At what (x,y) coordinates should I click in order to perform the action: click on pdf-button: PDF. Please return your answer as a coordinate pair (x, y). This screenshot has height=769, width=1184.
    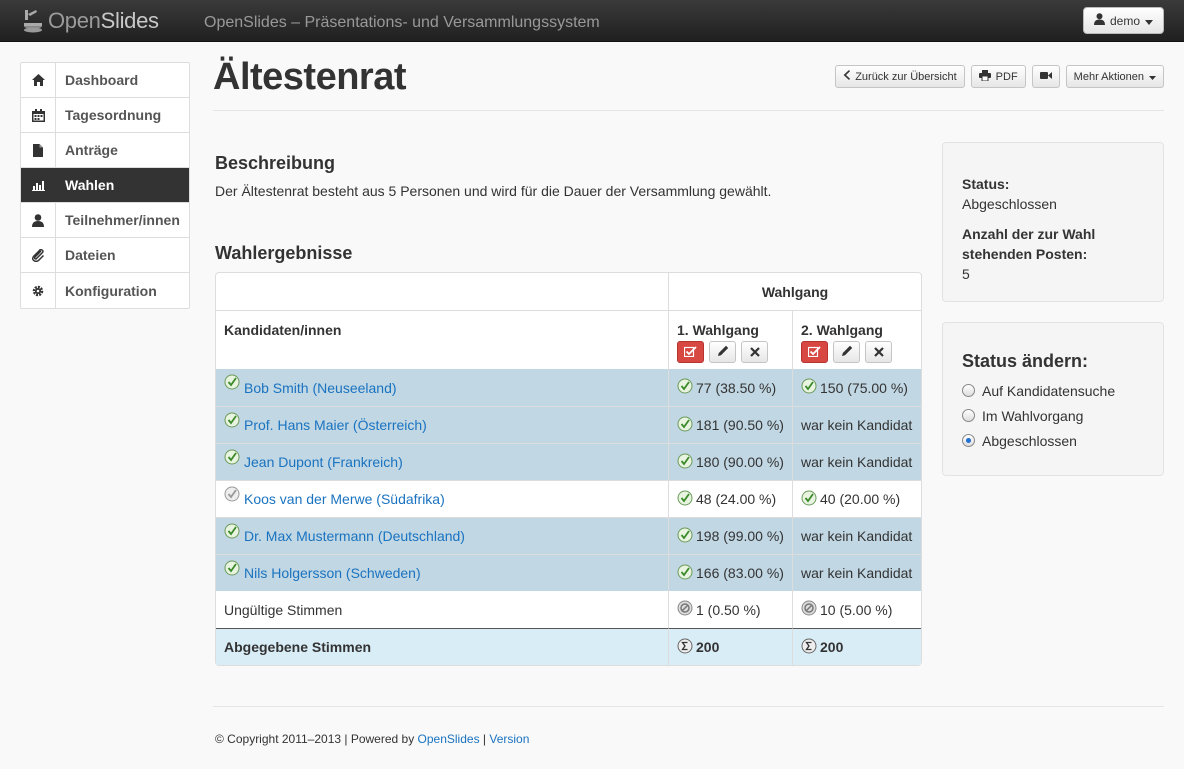
    Looking at the image, I should click on (998, 76).